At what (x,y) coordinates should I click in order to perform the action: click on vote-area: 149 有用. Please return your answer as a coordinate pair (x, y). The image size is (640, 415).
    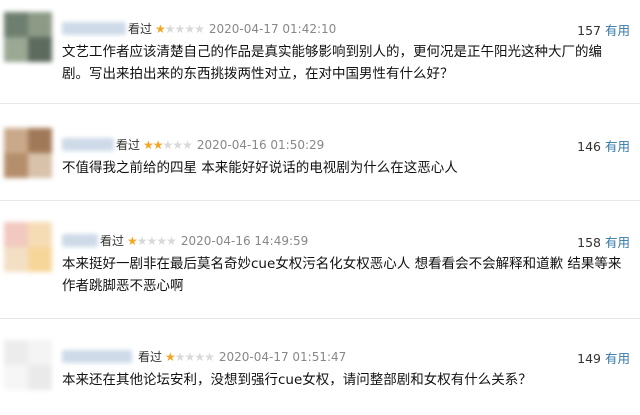
    Looking at the image, I should click on (603, 357).